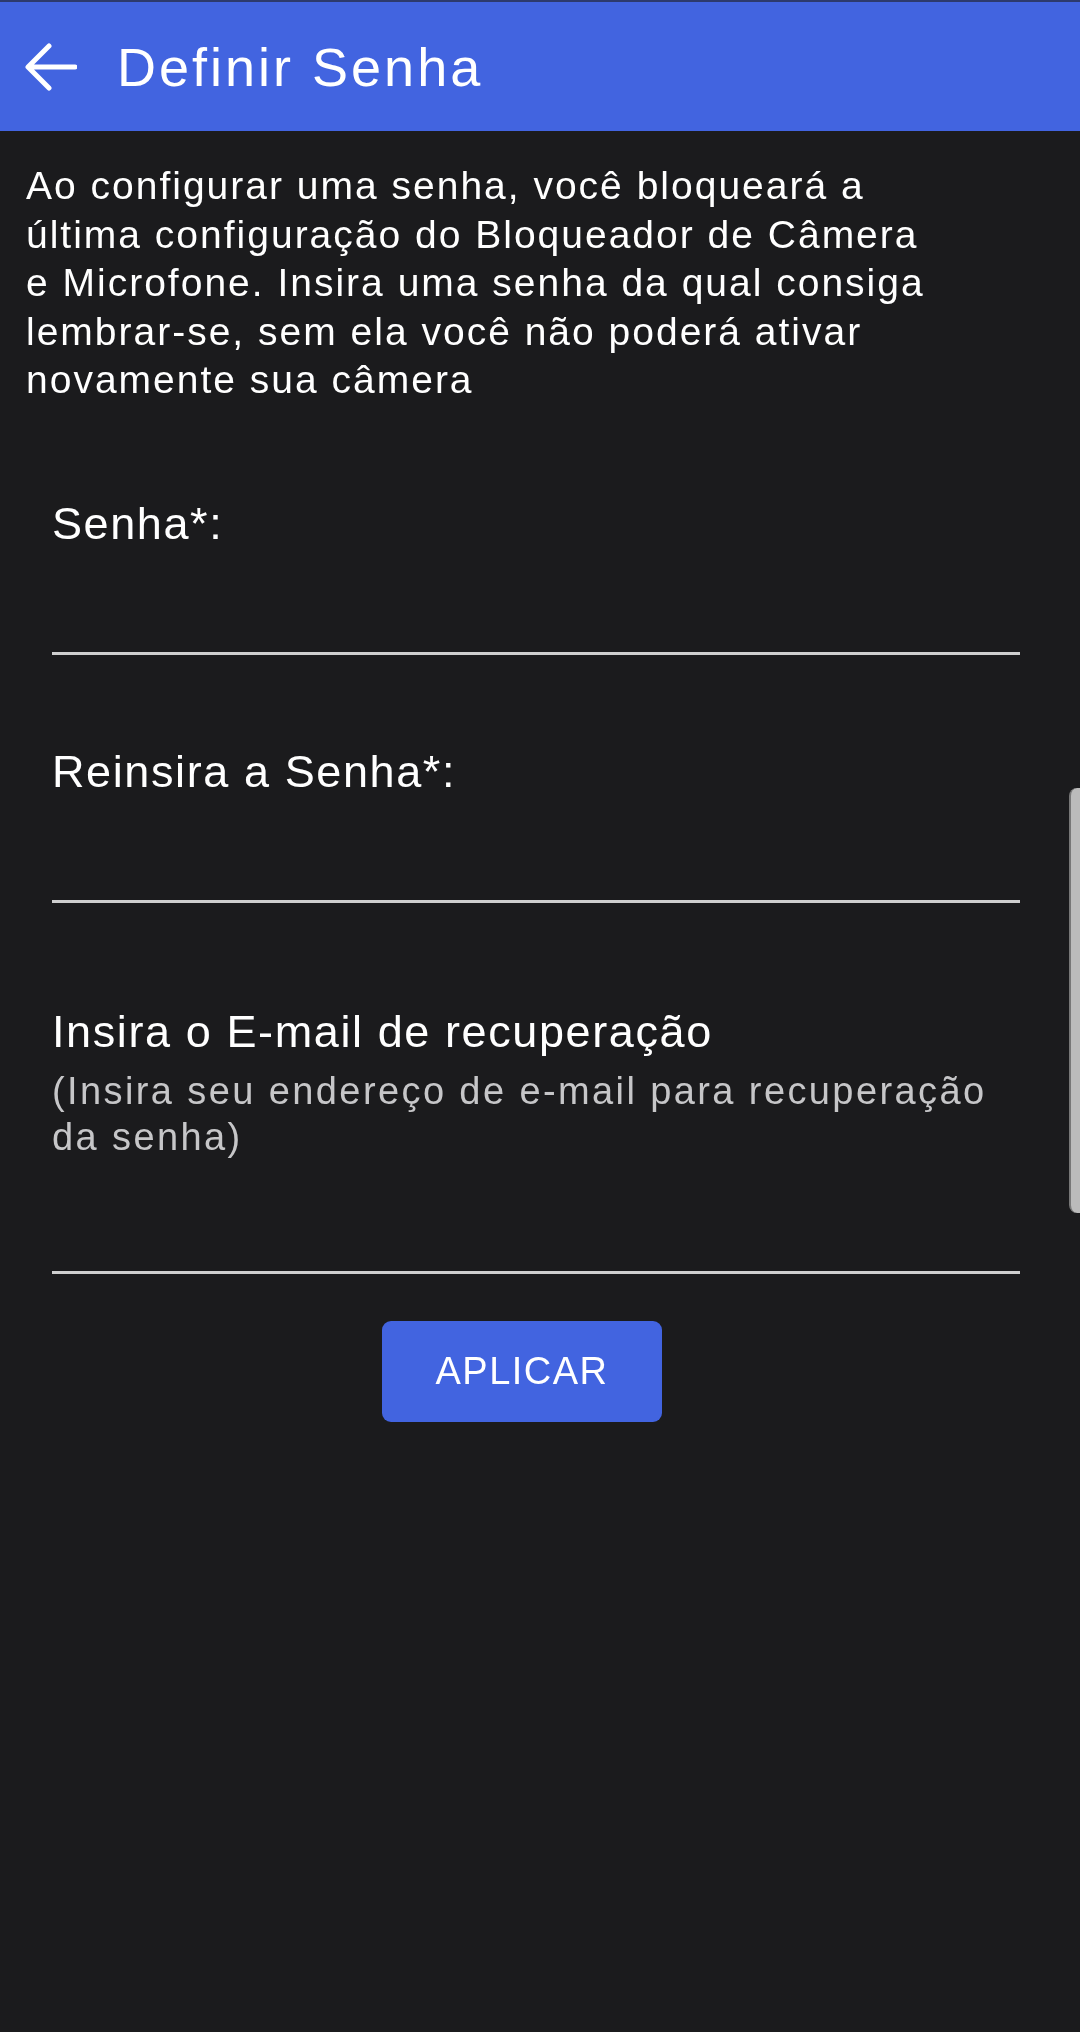 The width and height of the screenshot is (1080, 2032). I want to click on field-hint: (Insira seu endereço de e-mail para recuperação da senha), so click(520, 1114).